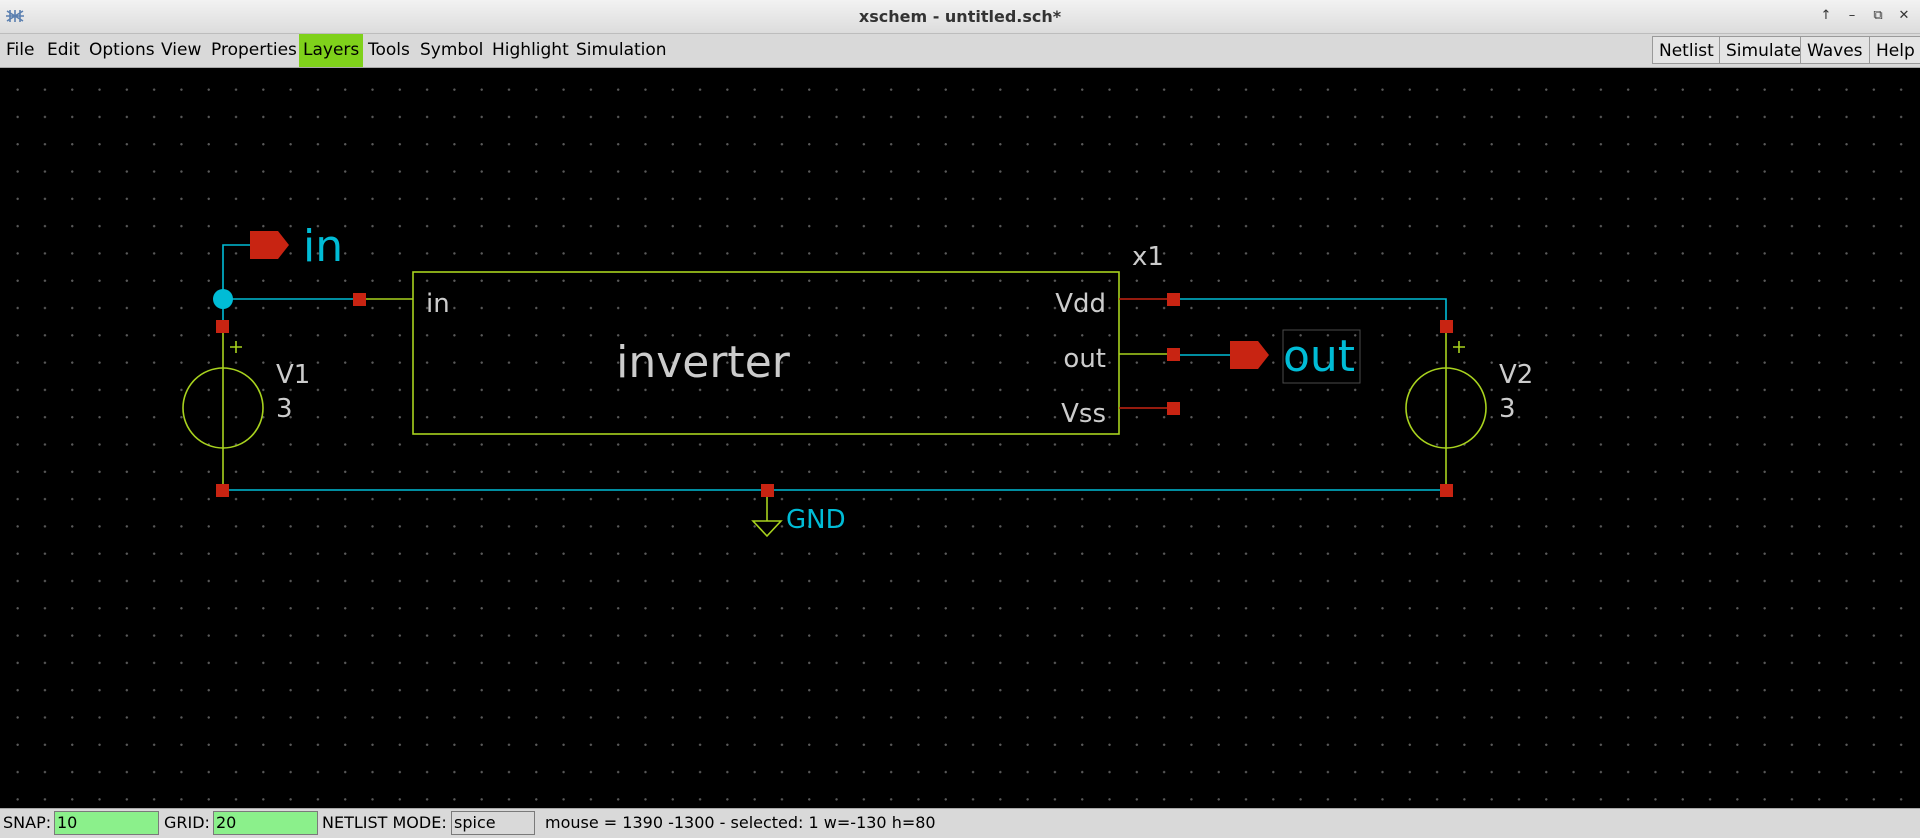  Describe the element at coordinates (1852, 16) in the screenshot. I see `minimize-icon: –` at that location.